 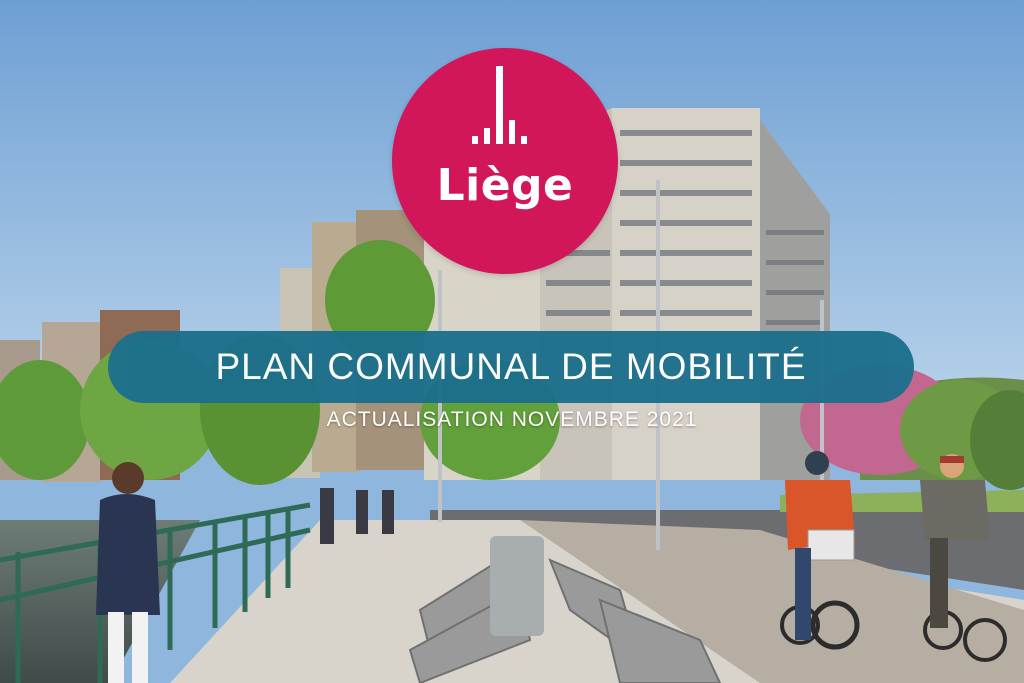 I want to click on bar-signal-mark-icon, so click(x=499, y=105).